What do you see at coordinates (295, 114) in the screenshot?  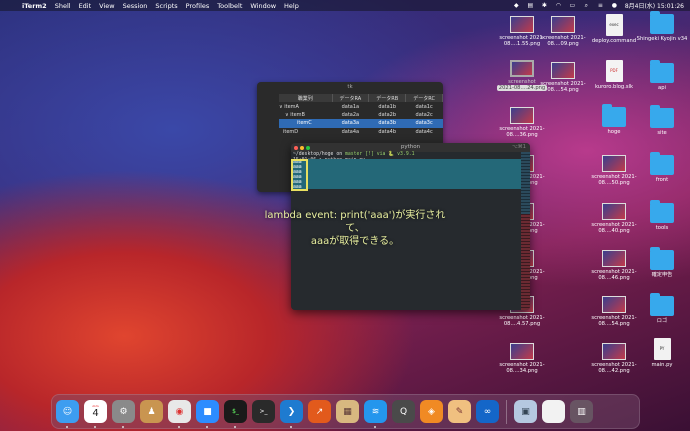 I see `tree-cell: ∨ itemB` at bounding box center [295, 114].